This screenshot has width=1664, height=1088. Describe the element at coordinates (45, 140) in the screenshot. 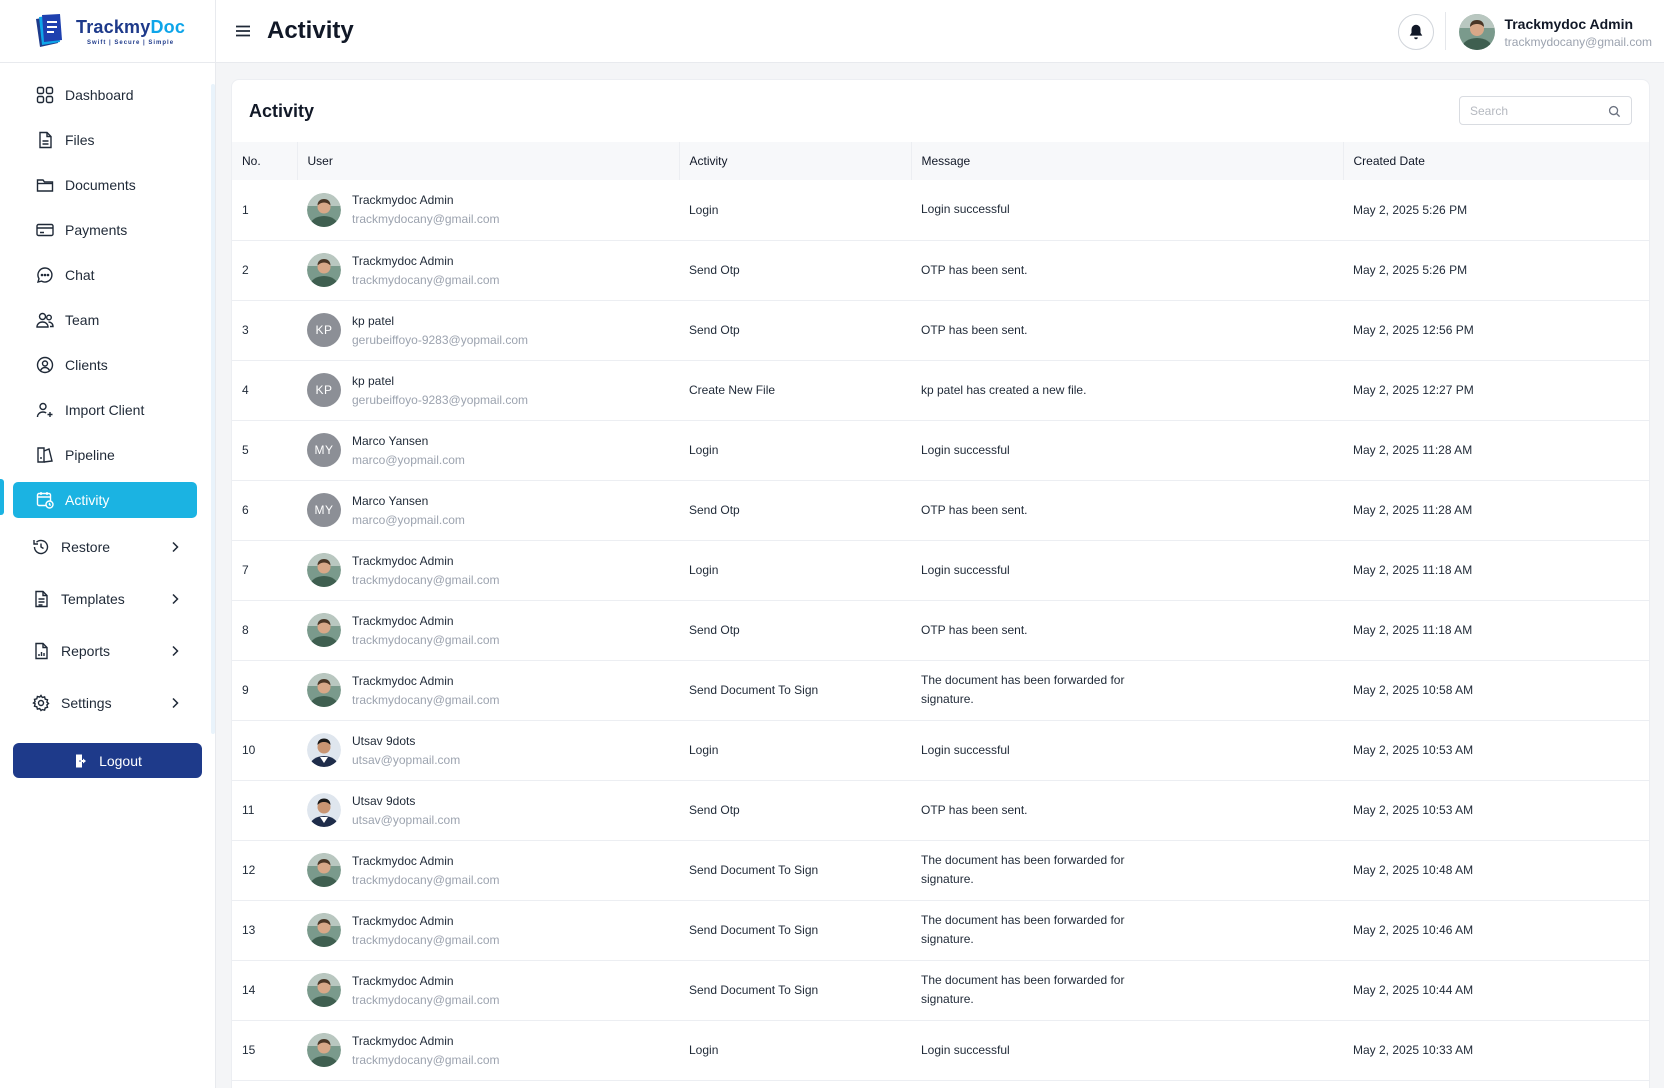

I see `file-icon` at that location.